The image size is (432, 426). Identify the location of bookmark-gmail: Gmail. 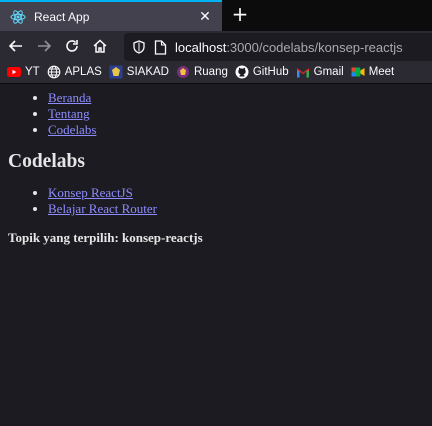
(320, 72).